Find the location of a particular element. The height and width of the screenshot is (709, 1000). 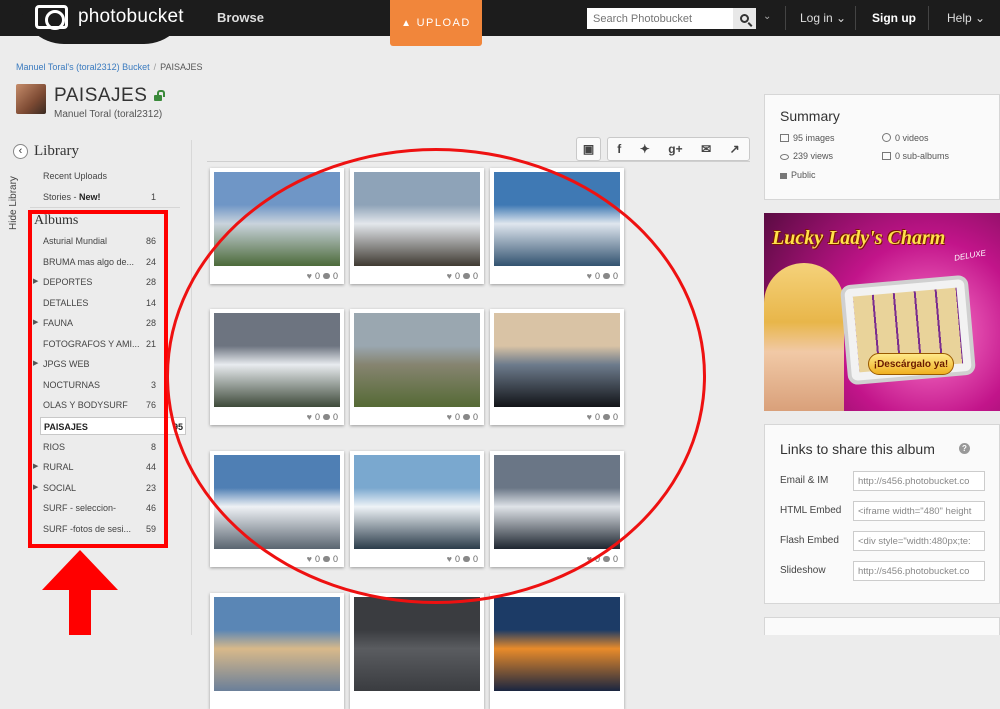

views-count-label: 239 views is located at coordinates (813, 156).